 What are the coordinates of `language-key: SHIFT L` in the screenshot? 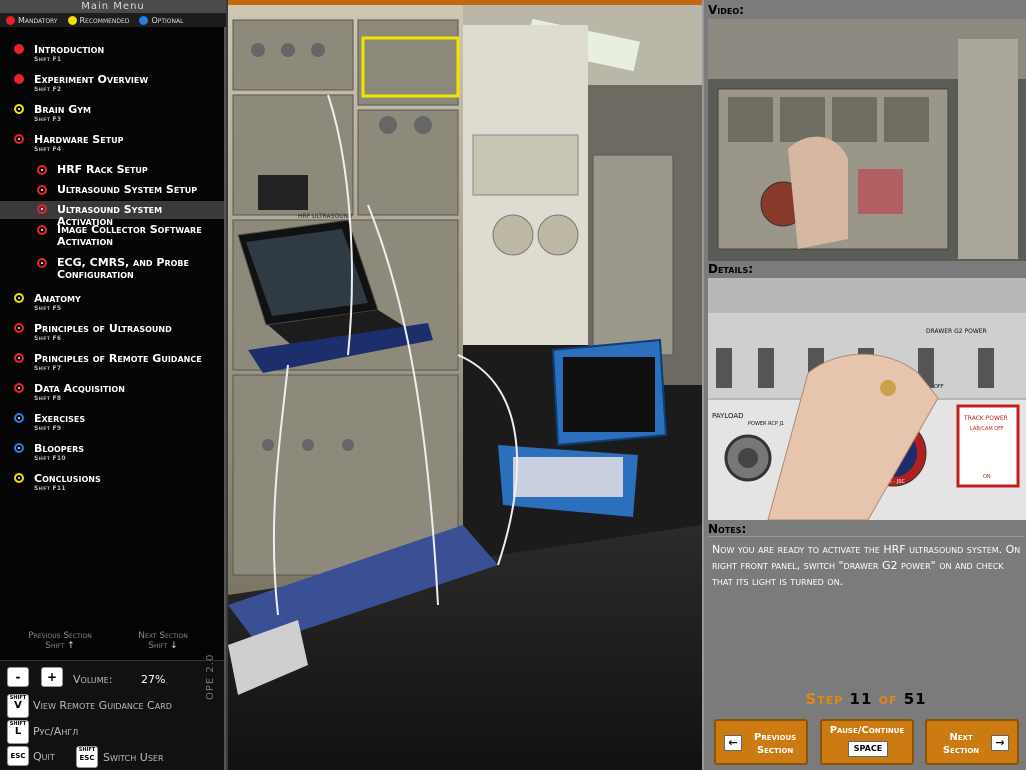 It's located at (18, 732).